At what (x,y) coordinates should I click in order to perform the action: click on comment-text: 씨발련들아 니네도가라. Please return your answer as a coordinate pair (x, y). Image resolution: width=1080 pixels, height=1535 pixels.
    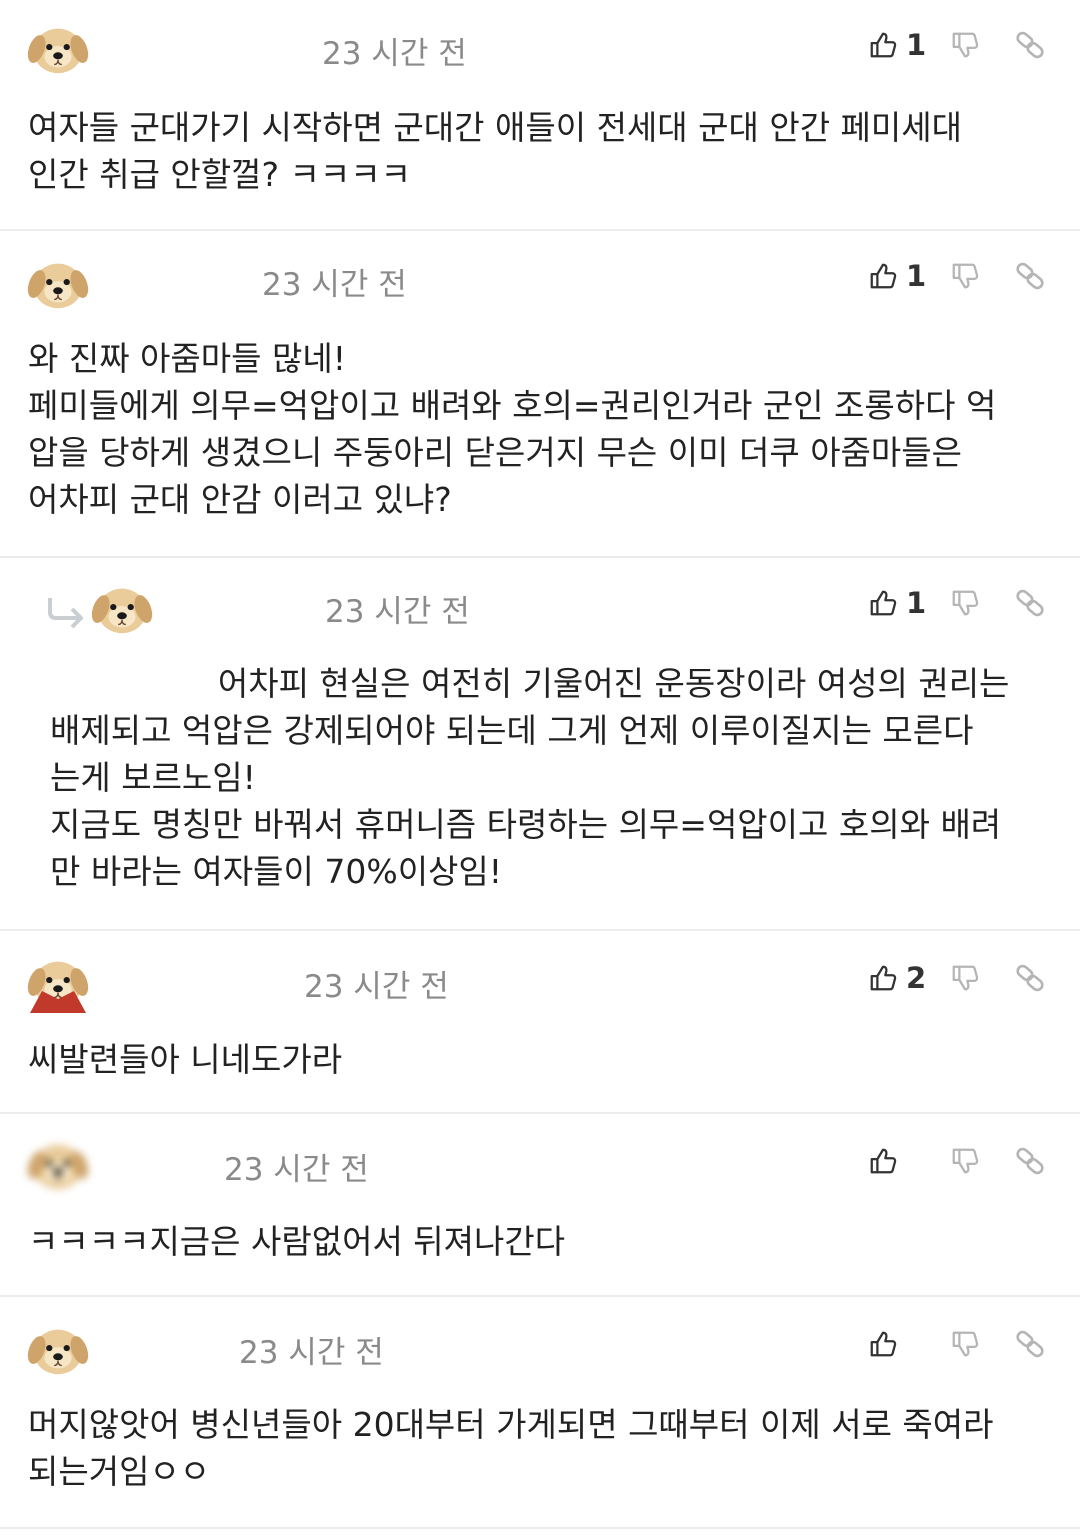
    Looking at the image, I should click on (185, 1059).